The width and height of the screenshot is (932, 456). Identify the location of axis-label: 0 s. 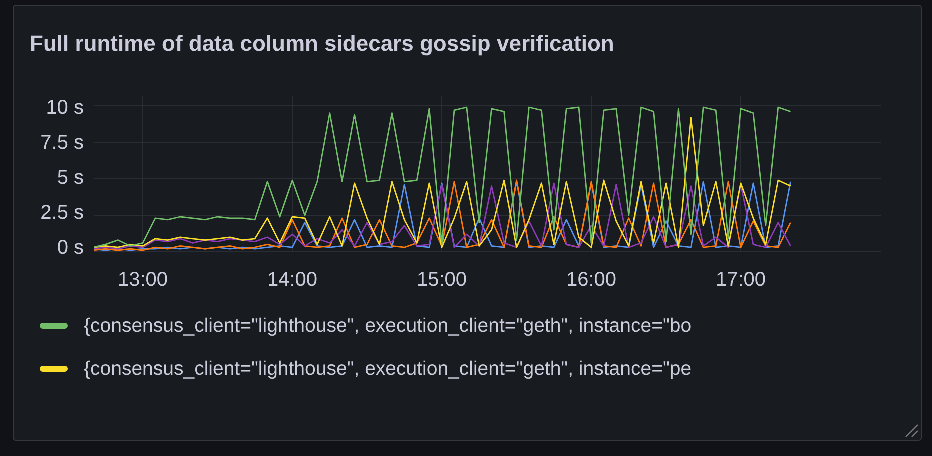
(70, 248).